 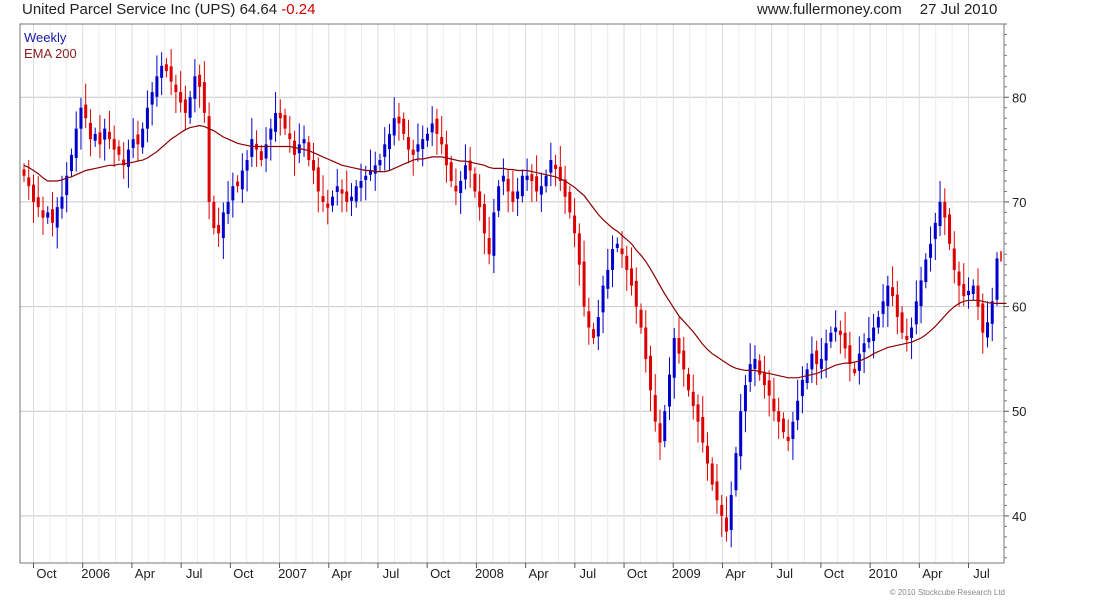 I want to click on y-tick-label: 40, so click(x=1019, y=516).